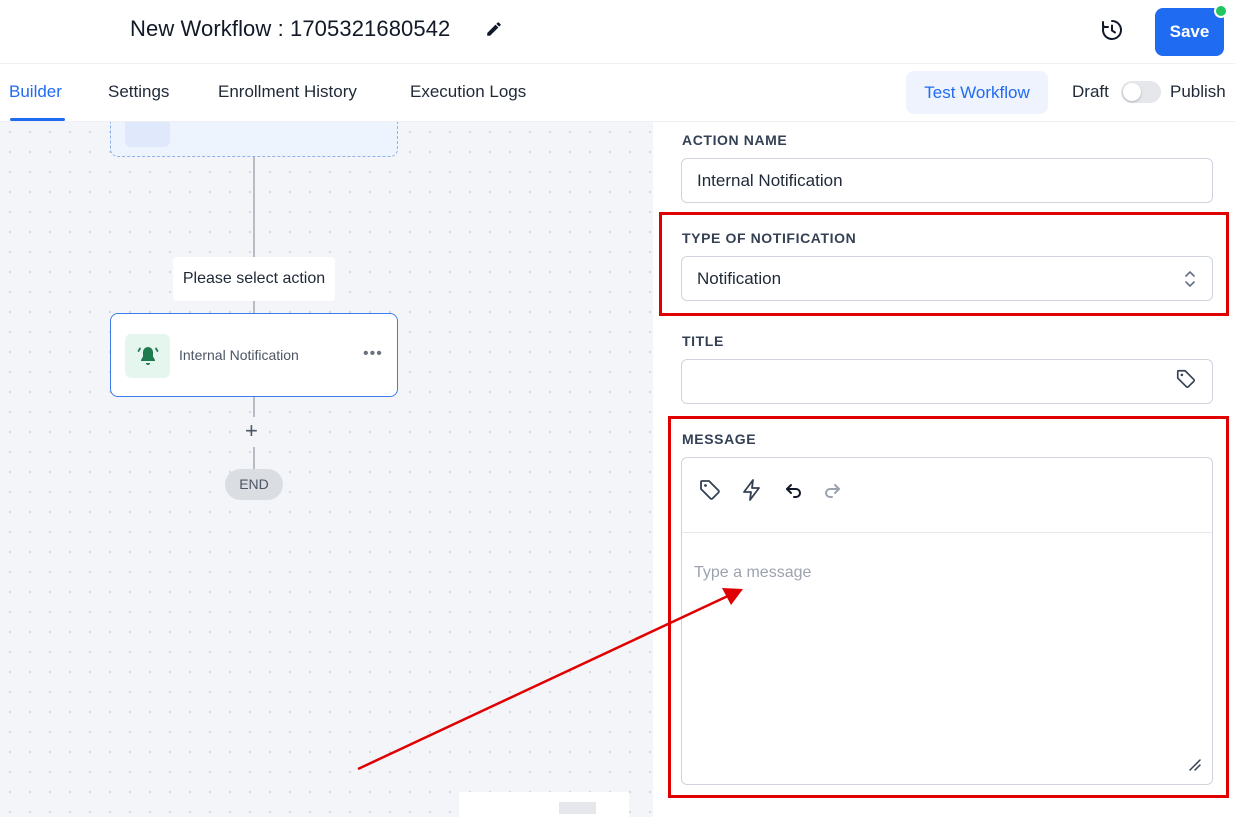 Image resolution: width=1235 pixels, height=817 pixels. Describe the element at coordinates (468, 92) in the screenshot. I see `tab-execution-logs: Execution Logs` at that location.